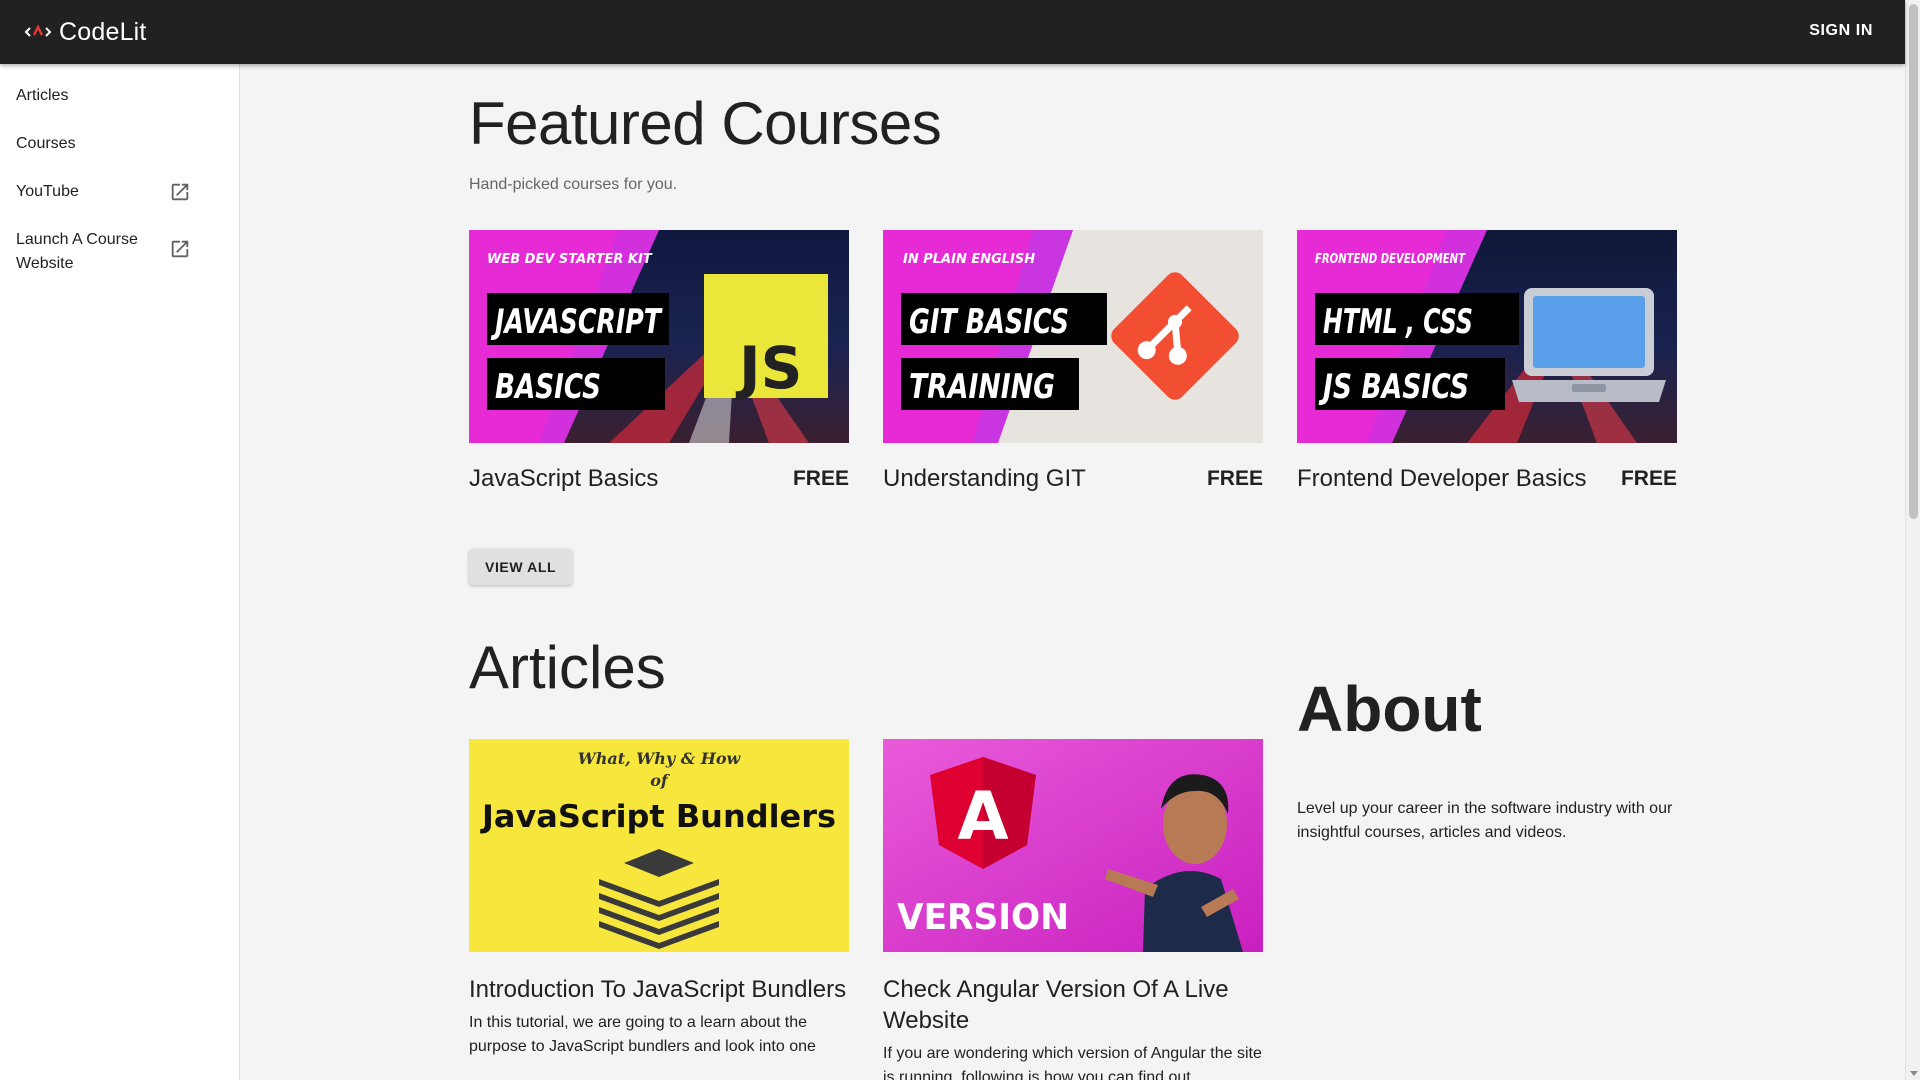  I want to click on code-brackets-icon, so click(38, 30).